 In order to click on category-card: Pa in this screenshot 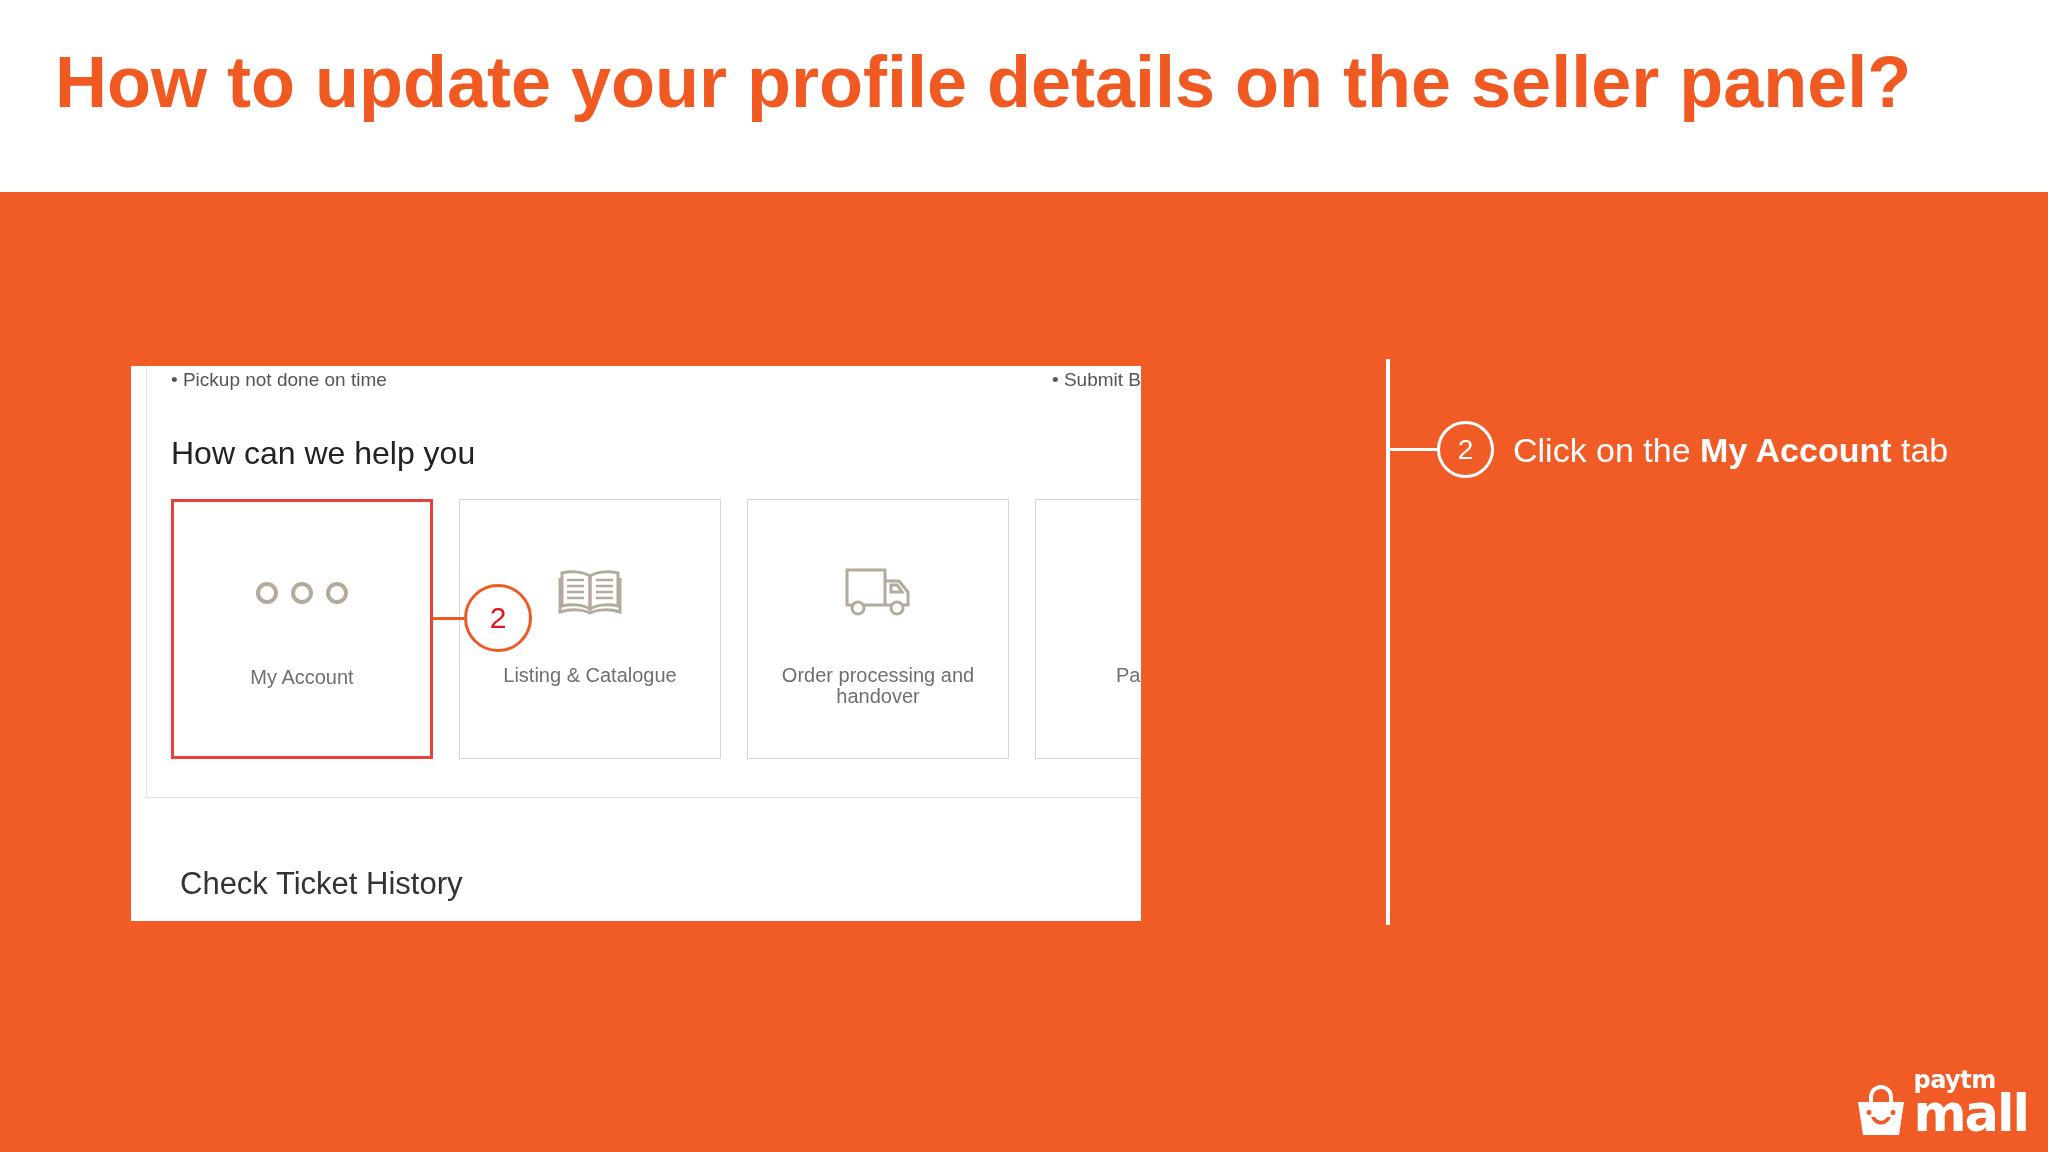, I will do `click(1088, 629)`.